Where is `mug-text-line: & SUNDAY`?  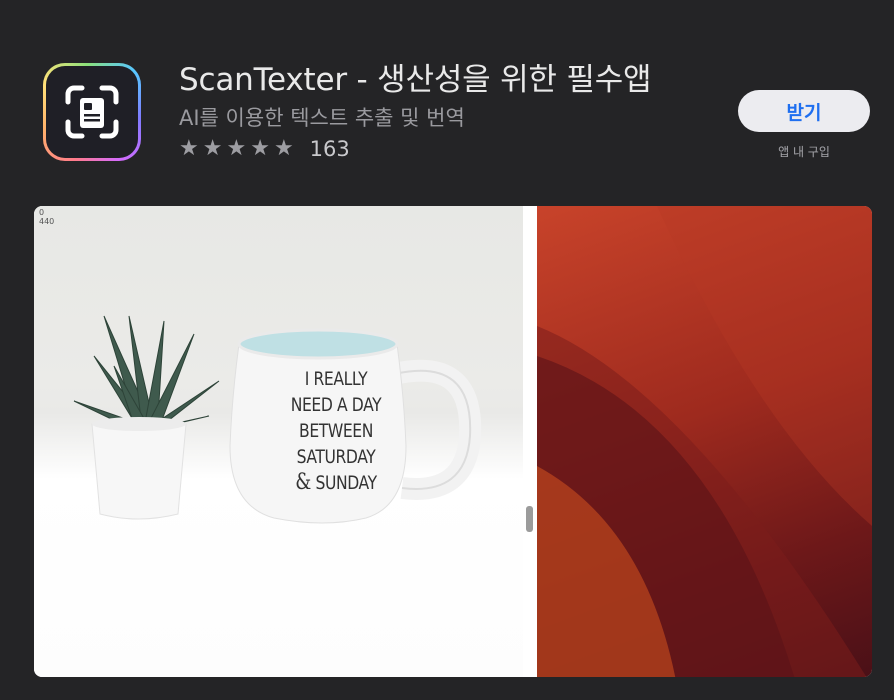
mug-text-line: & SUNDAY is located at coordinates (336, 483).